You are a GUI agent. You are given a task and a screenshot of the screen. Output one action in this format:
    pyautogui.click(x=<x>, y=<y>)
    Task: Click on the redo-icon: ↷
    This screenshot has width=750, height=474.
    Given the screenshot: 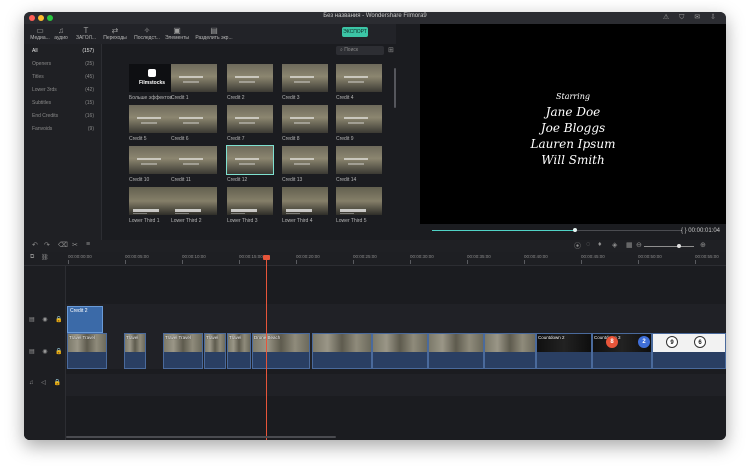 What is the action you would take?
    pyautogui.click(x=47, y=245)
    